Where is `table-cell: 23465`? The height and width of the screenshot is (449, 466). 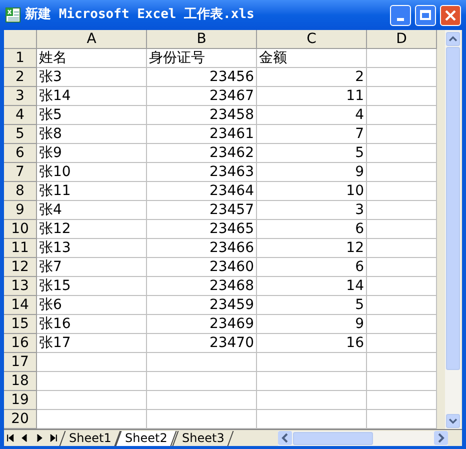 table-cell: 23465 is located at coordinates (202, 229).